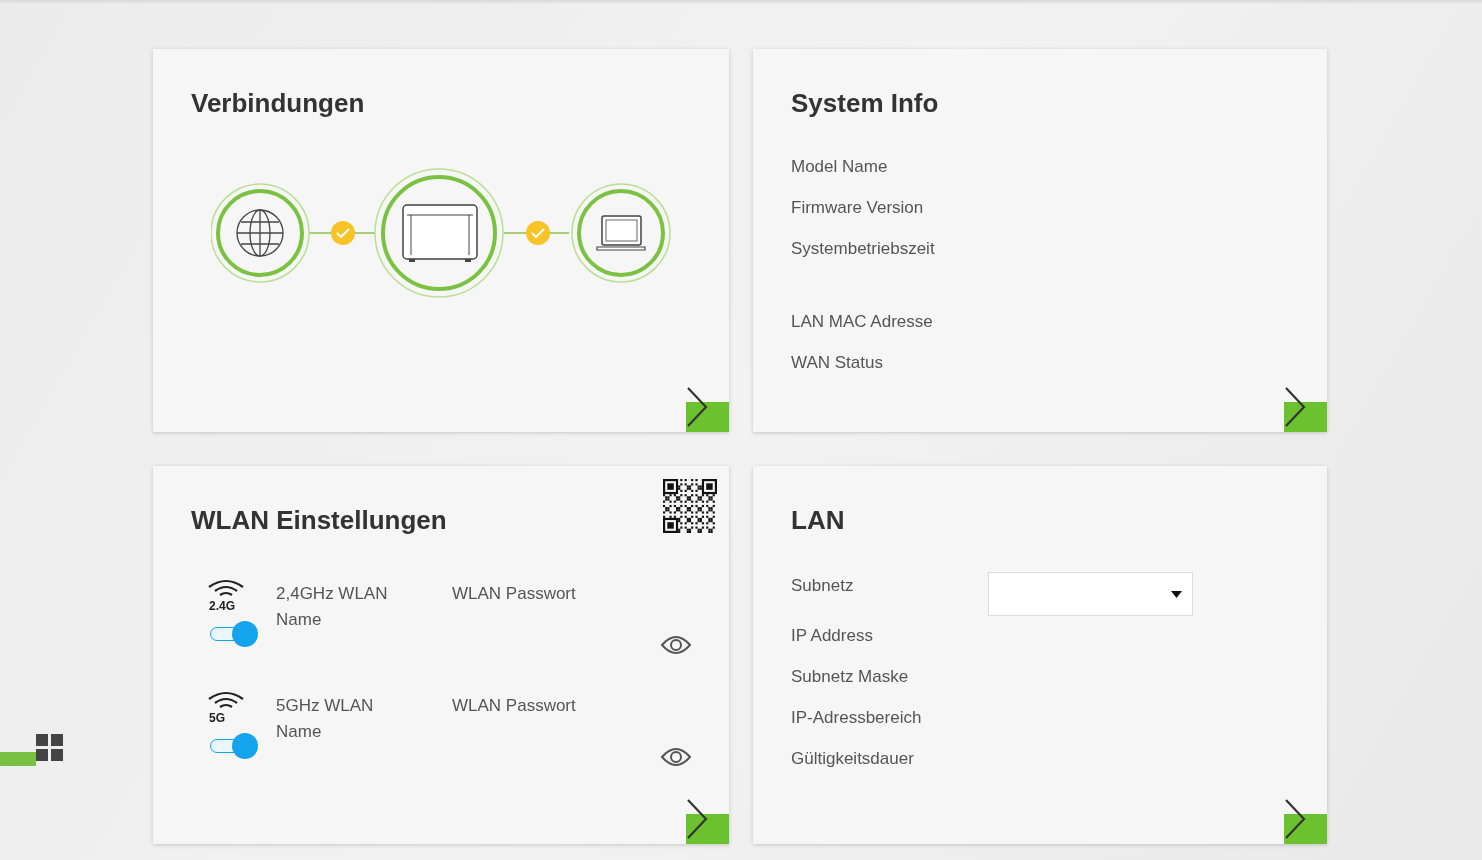 Image resolution: width=1482 pixels, height=860 pixels. What do you see at coordinates (18, 759) in the screenshot?
I see `sidebar-edge-bar` at bounding box center [18, 759].